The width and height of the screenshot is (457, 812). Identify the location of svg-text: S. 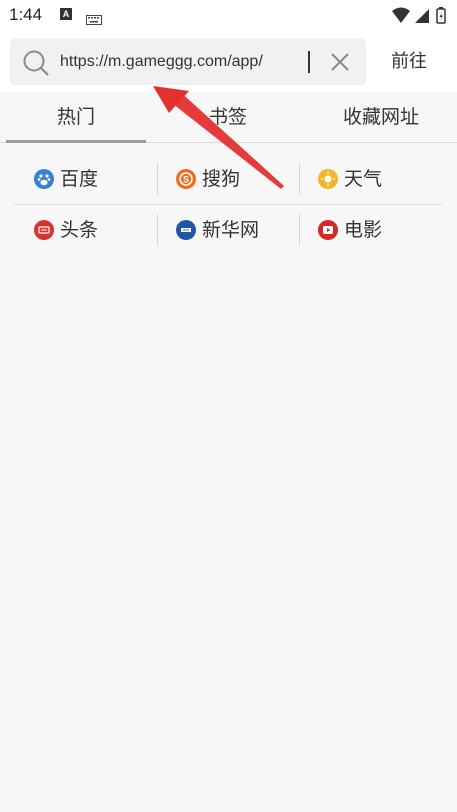
(186, 180).